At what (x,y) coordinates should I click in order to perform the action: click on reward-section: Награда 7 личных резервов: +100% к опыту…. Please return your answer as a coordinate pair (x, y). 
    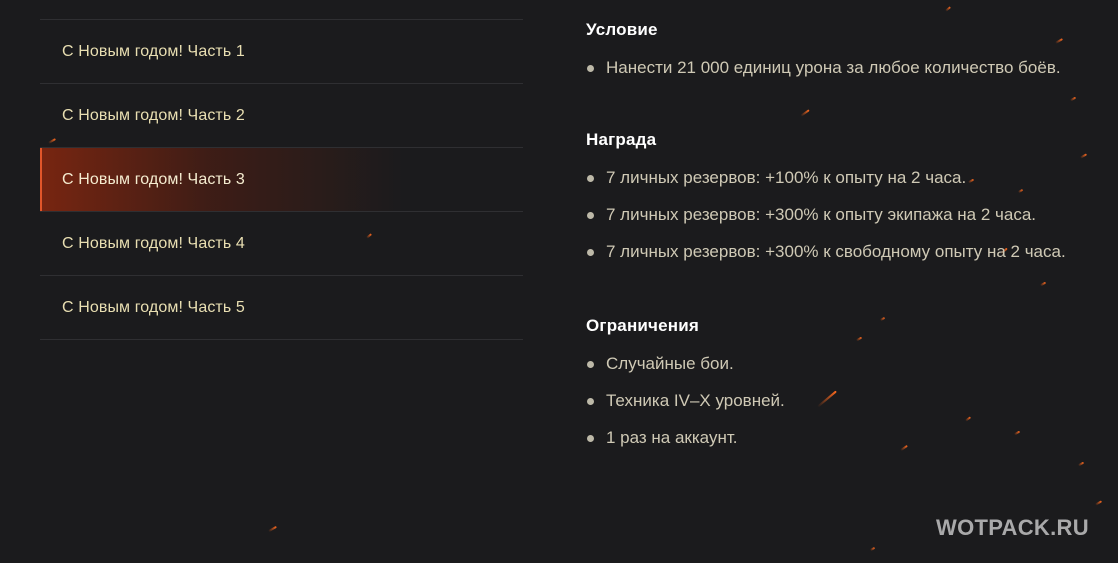
    Looking at the image, I should click on (826, 197).